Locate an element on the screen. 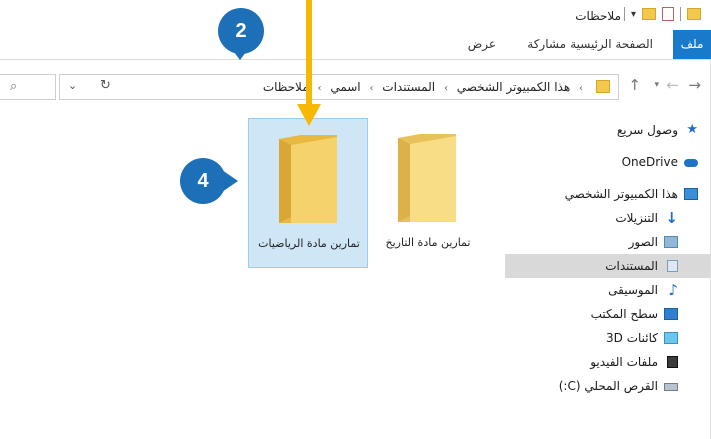 The width and height of the screenshot is (711, 439). sidebar-item-desktop: سطح المكتب is located at coordinates (607, 314).